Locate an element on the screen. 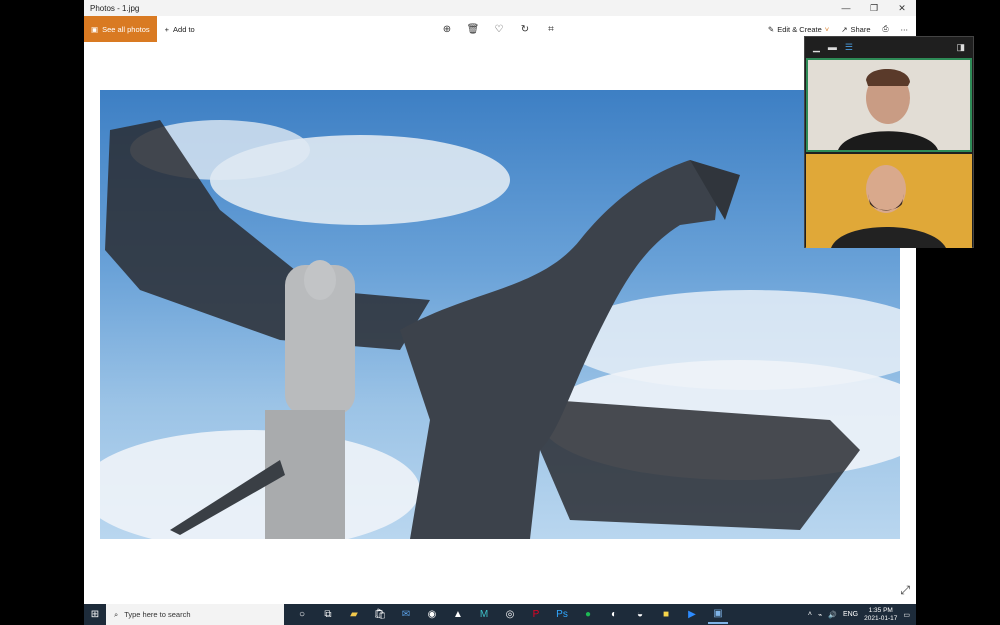 Image resolution: width=1000 pixels, height=625 pixels. clock-date: 2021-01-17 is located at coordinates (881, 618).